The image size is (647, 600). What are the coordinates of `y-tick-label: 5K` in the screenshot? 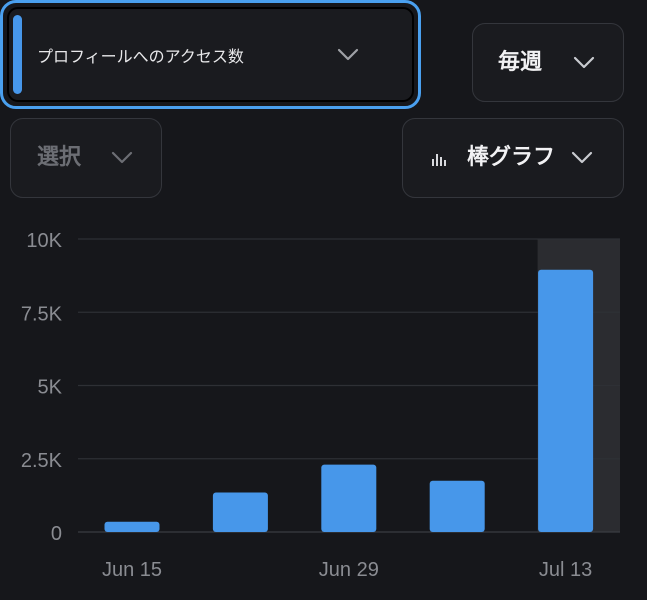 It's located at (50, 388).